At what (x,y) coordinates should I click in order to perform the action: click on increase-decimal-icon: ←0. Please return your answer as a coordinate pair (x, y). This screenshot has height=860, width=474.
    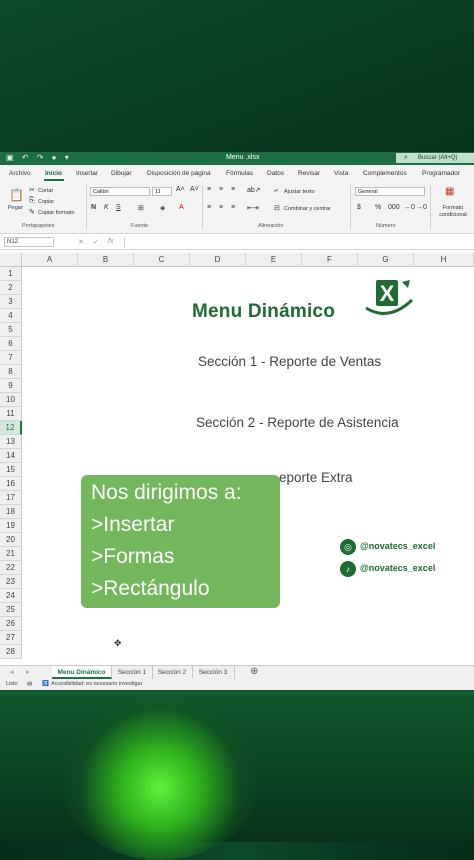
    Looking at the image, I should click on (409, 207).